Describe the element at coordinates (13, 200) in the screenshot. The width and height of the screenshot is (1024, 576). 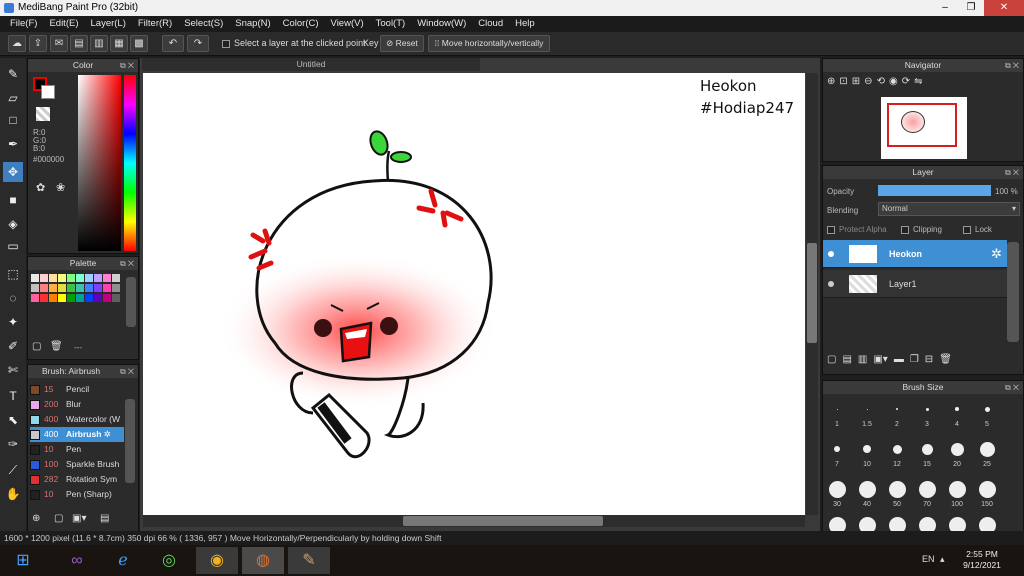
I see `rect-tool-icon: ■` at that location.